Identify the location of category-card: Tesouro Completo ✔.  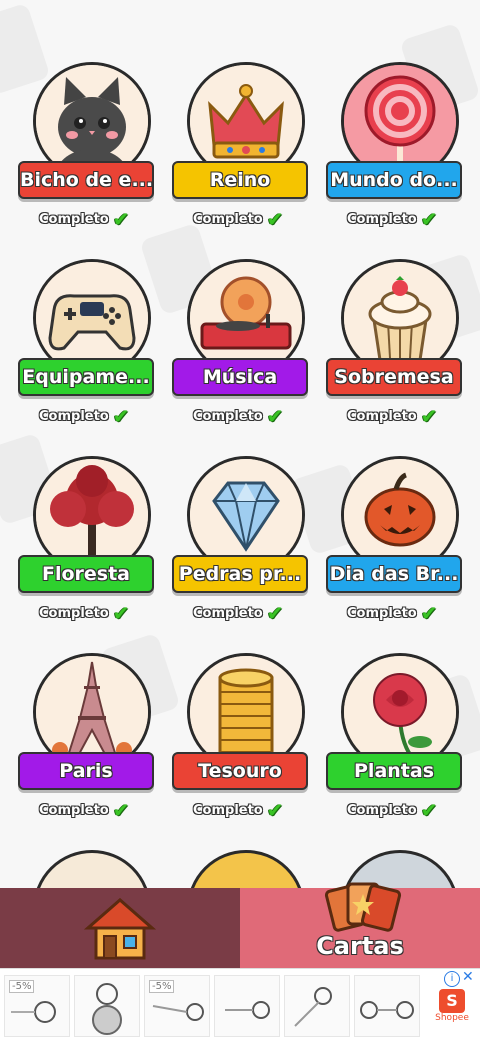
(247, 743).